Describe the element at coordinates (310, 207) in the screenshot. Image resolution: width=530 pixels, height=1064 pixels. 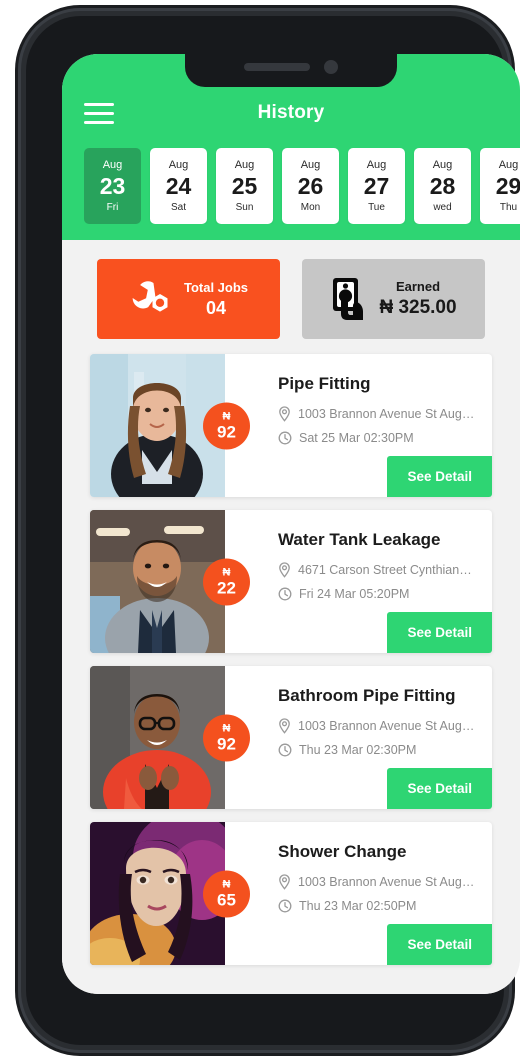
I see `date-weekday: Mon` at that location.